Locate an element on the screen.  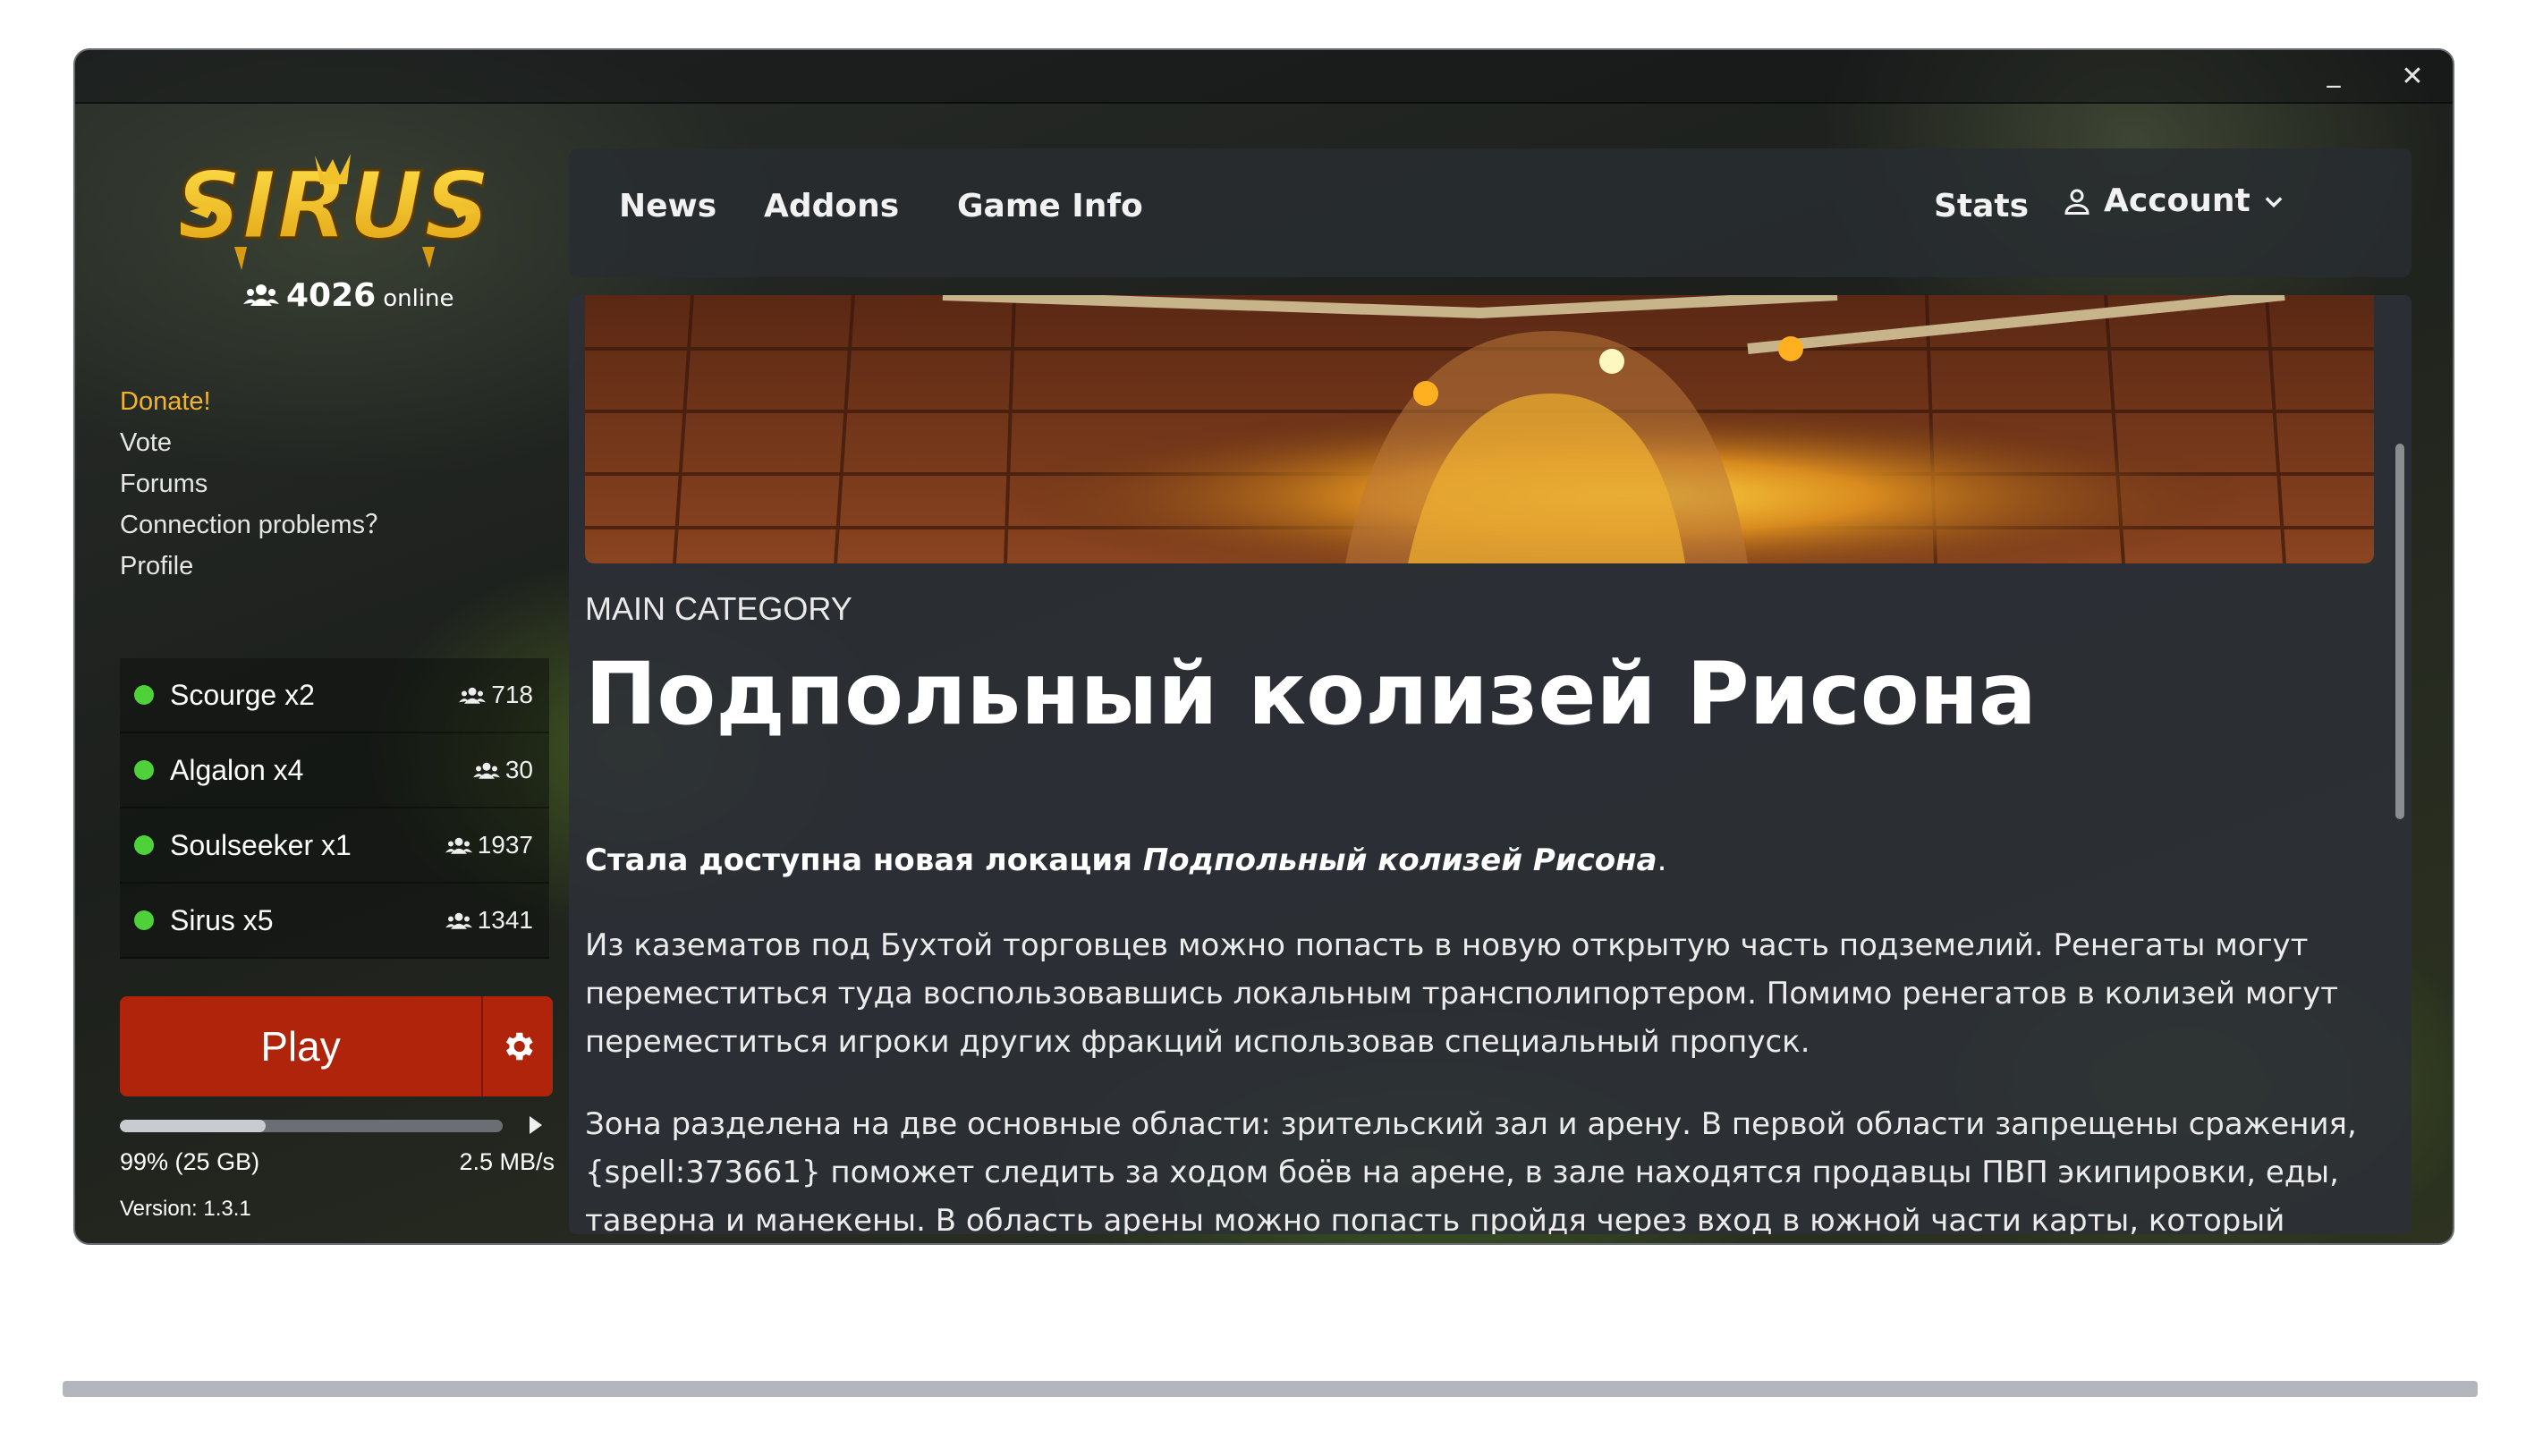
server-name: Algalon x4 is located at coordinates (237, 769).